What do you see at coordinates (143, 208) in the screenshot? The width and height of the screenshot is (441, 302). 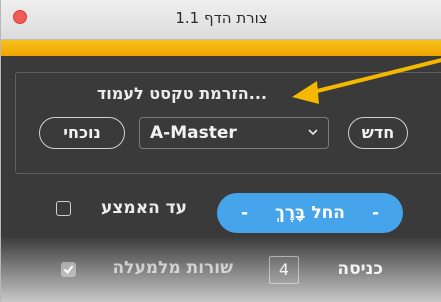 I see `until-middle-label: עד האמצע` at bounding box center [143, 208].